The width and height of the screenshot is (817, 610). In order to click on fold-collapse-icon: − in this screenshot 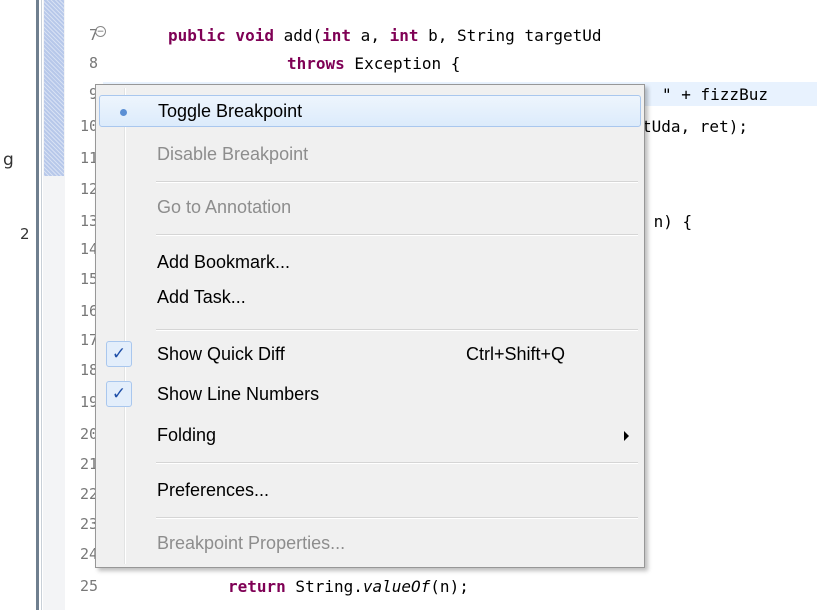, I will do `click(100, 31)`.